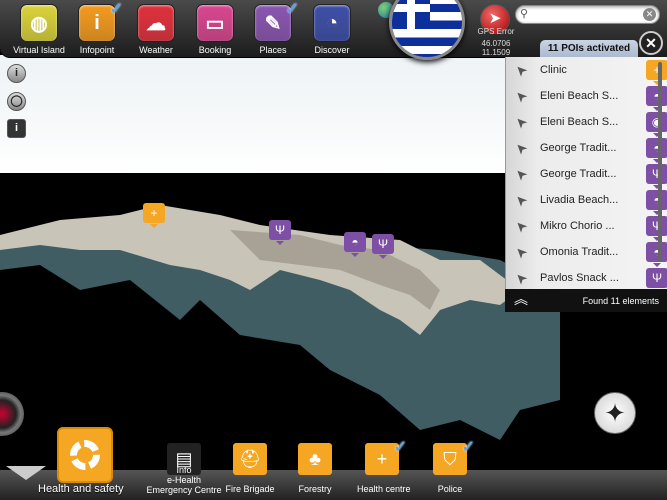 This screenshot has width=667, height=500. Describe the element at coordinates (332, 50) in the screenshot. I see `app-label: Discover` at that location.